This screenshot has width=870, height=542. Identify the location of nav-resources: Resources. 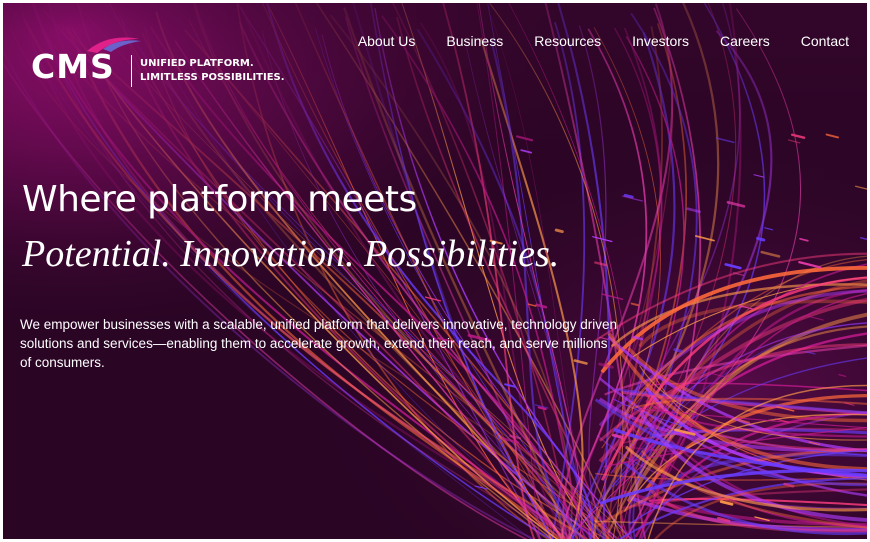
(567, 41).